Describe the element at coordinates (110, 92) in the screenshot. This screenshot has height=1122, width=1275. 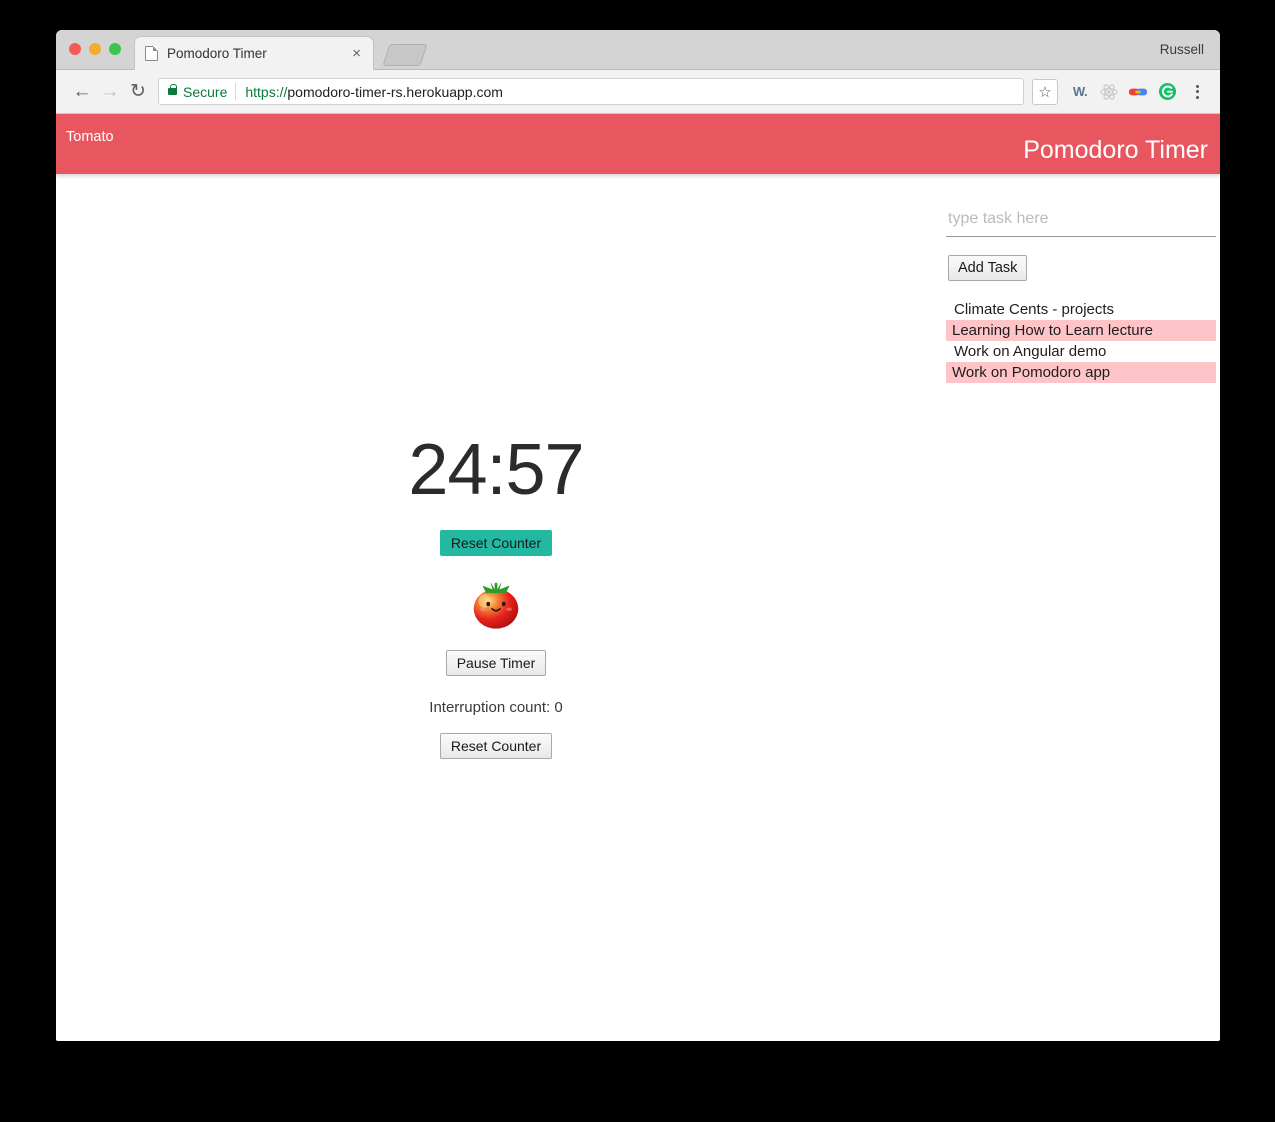
I see `forward-button: →` at that location.